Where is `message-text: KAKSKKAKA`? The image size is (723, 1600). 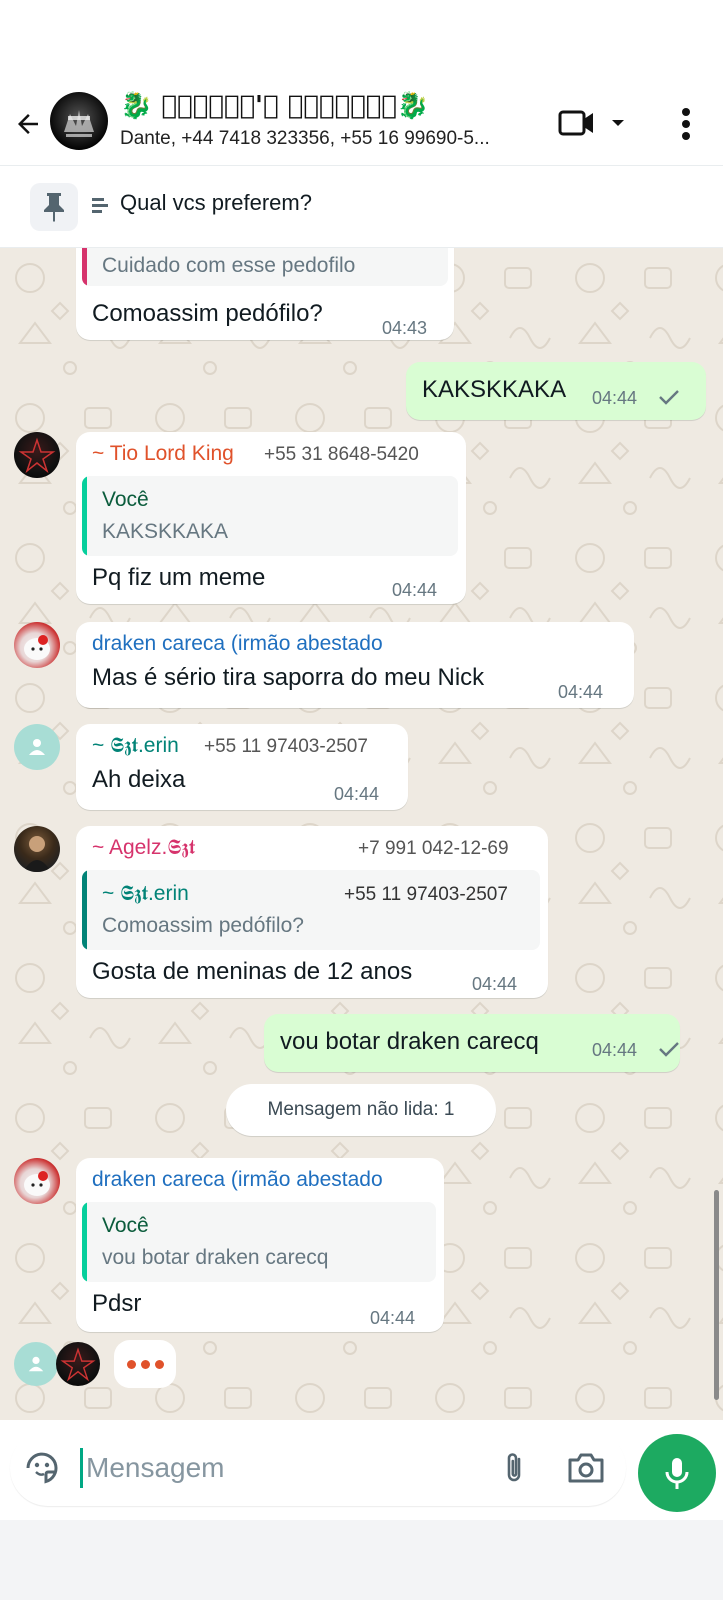 message-text: KAKSKKAKA is located at coordinates (494, 389).